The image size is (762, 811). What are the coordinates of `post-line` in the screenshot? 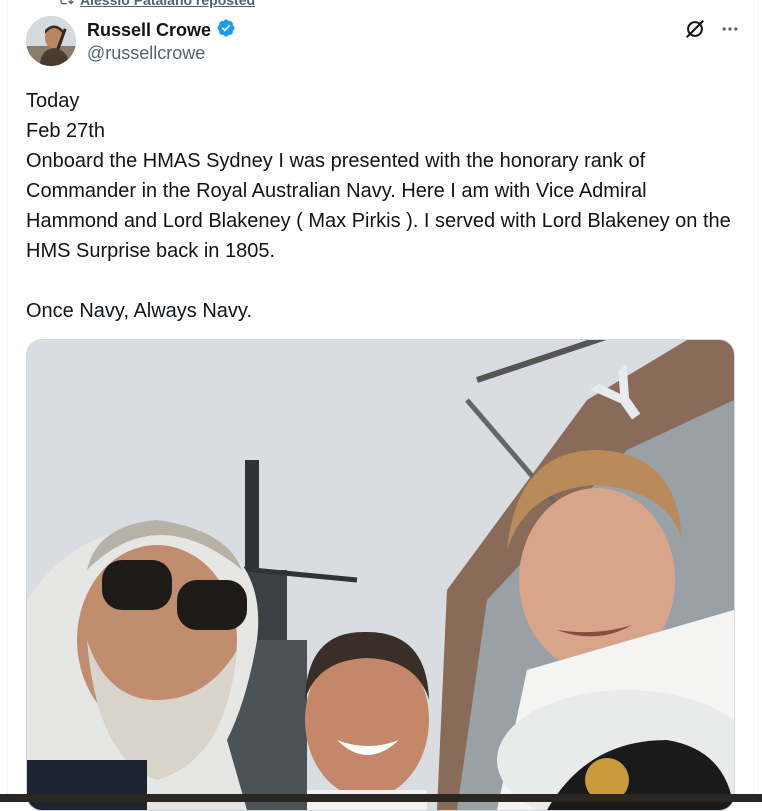 It's located at (382, 281).